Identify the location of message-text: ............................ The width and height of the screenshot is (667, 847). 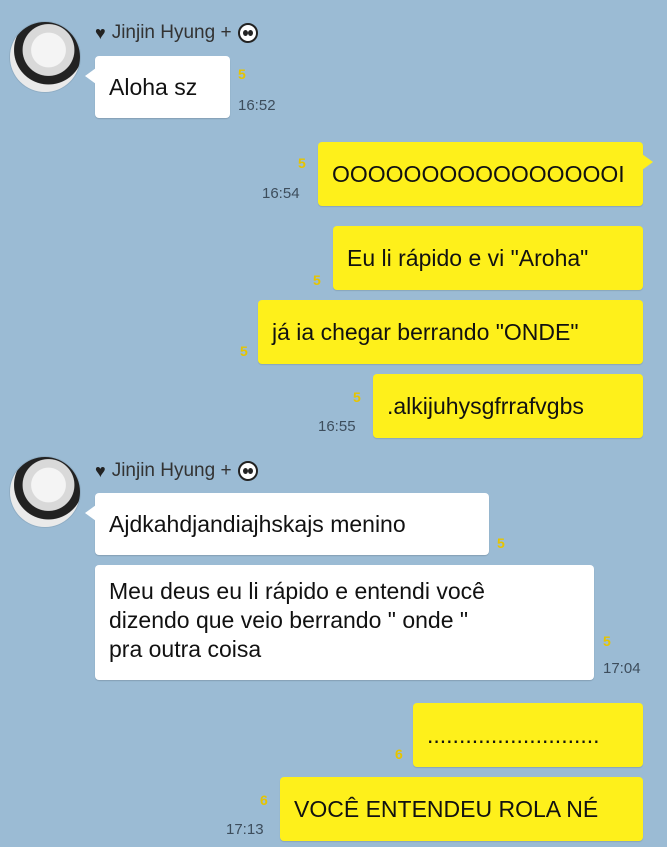
(513, 734).